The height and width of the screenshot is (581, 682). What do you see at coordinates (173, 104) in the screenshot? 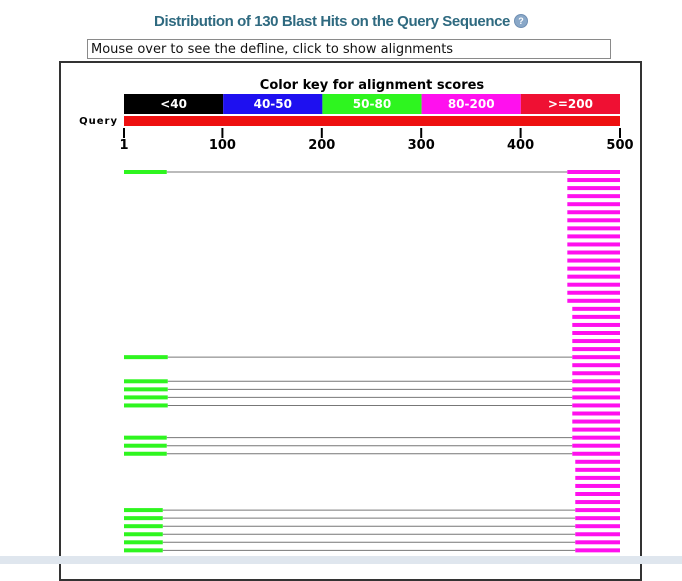
I see `color-key-label-0: <40` at bounding box center [173, 104].